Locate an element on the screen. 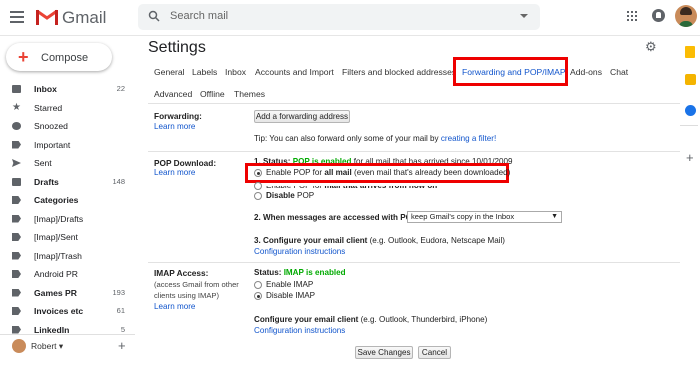 The image size is (700, 365). sidebar-item-games-pr: Games PR 193 is located at coordinates (67, 293).